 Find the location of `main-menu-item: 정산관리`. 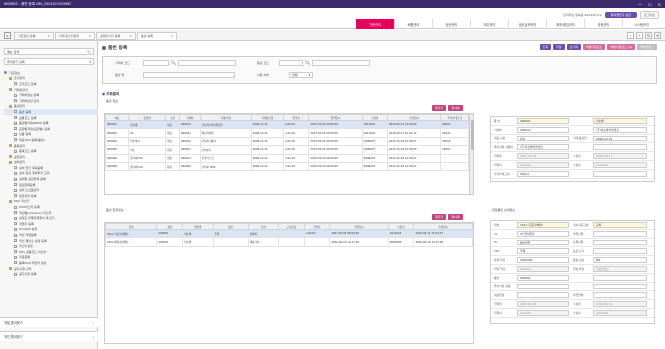

main-menu-item: 정산관리 is located at coordinates (451, 24).